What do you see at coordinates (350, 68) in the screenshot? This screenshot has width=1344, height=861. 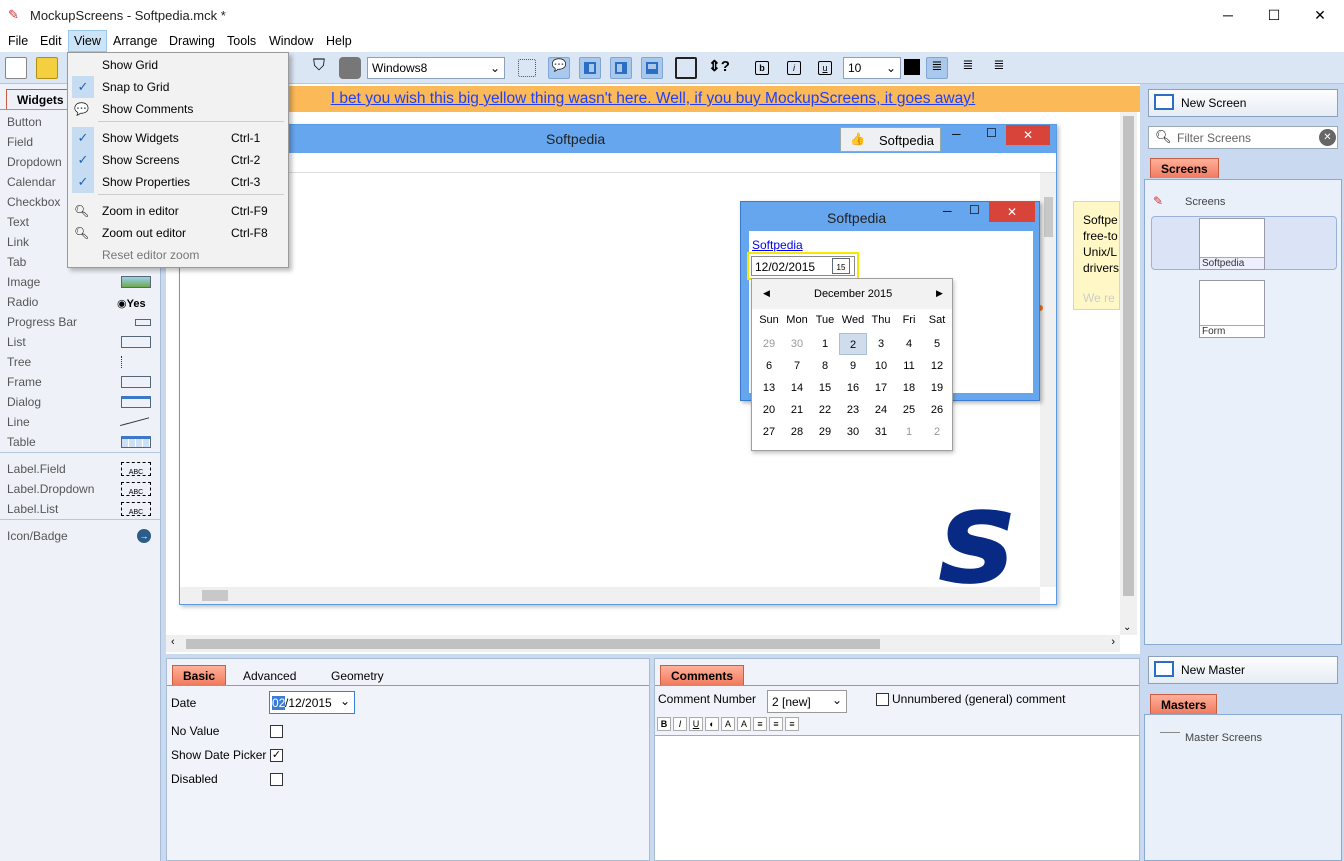 I see `camera-icon` at bounding box center [350, 68].